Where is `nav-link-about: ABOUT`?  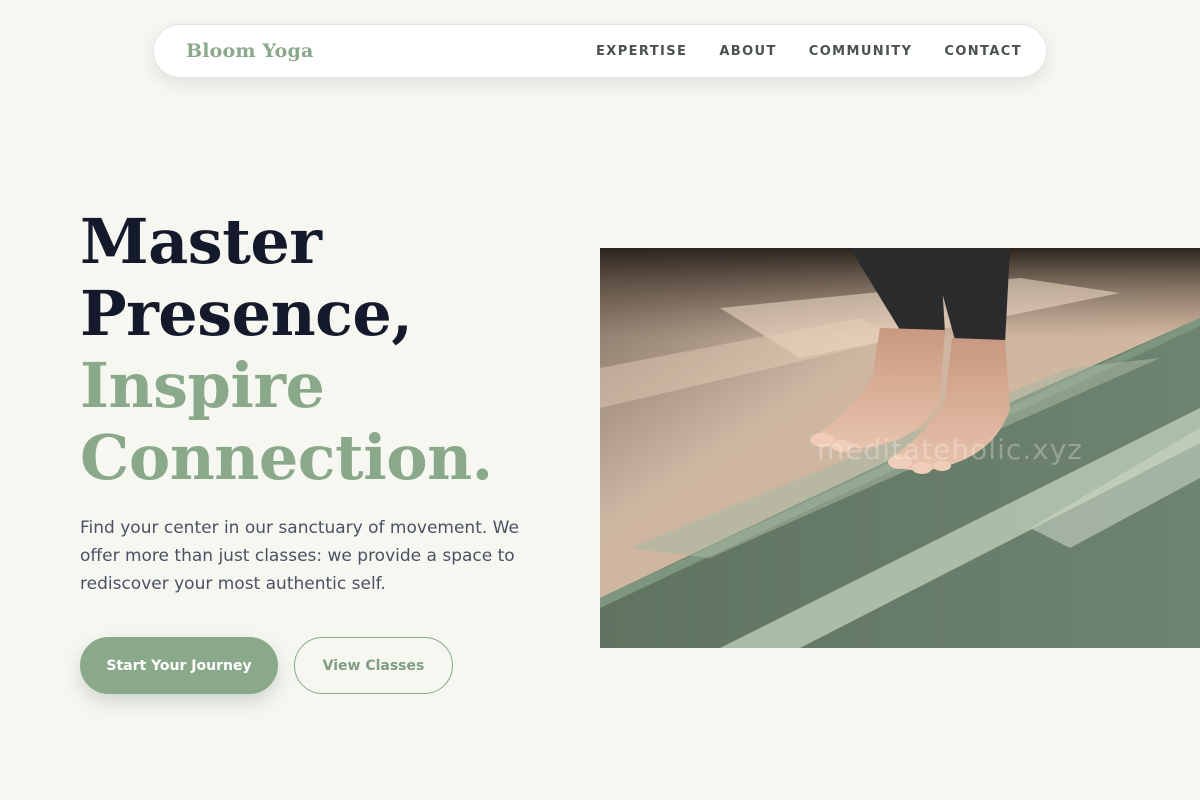 nav-link-about: ABOUT is located at coordinates (747, 51).